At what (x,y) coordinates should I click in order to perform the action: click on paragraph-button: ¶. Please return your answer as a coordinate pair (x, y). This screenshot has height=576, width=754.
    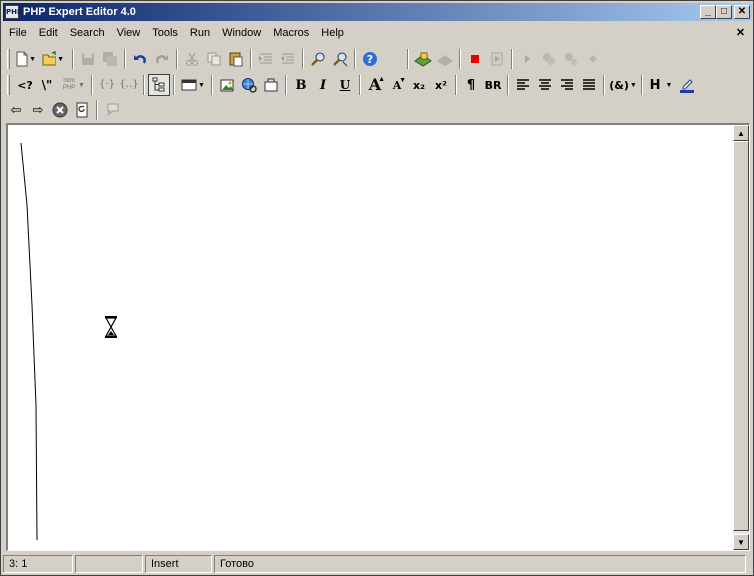
    Looking at the image, I should click on (471, 85).